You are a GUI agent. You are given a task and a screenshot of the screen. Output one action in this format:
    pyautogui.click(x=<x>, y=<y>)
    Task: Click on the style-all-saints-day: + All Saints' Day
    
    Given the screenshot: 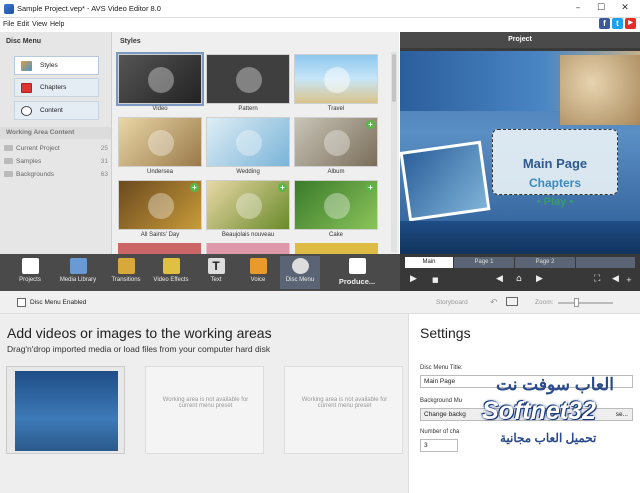 What is the action you would take?
    pyautogui.click(x=160, y=210)
    